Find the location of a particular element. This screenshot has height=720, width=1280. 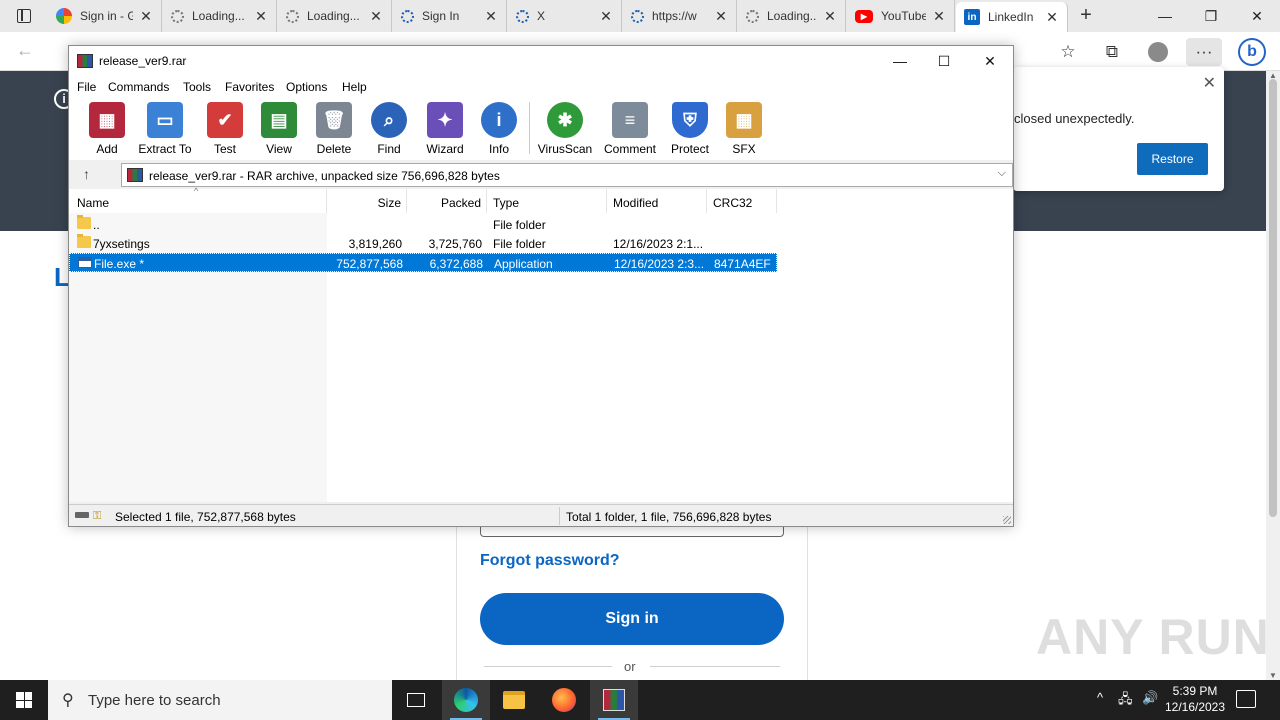

folder-icon is located at coordinates (84, 241).